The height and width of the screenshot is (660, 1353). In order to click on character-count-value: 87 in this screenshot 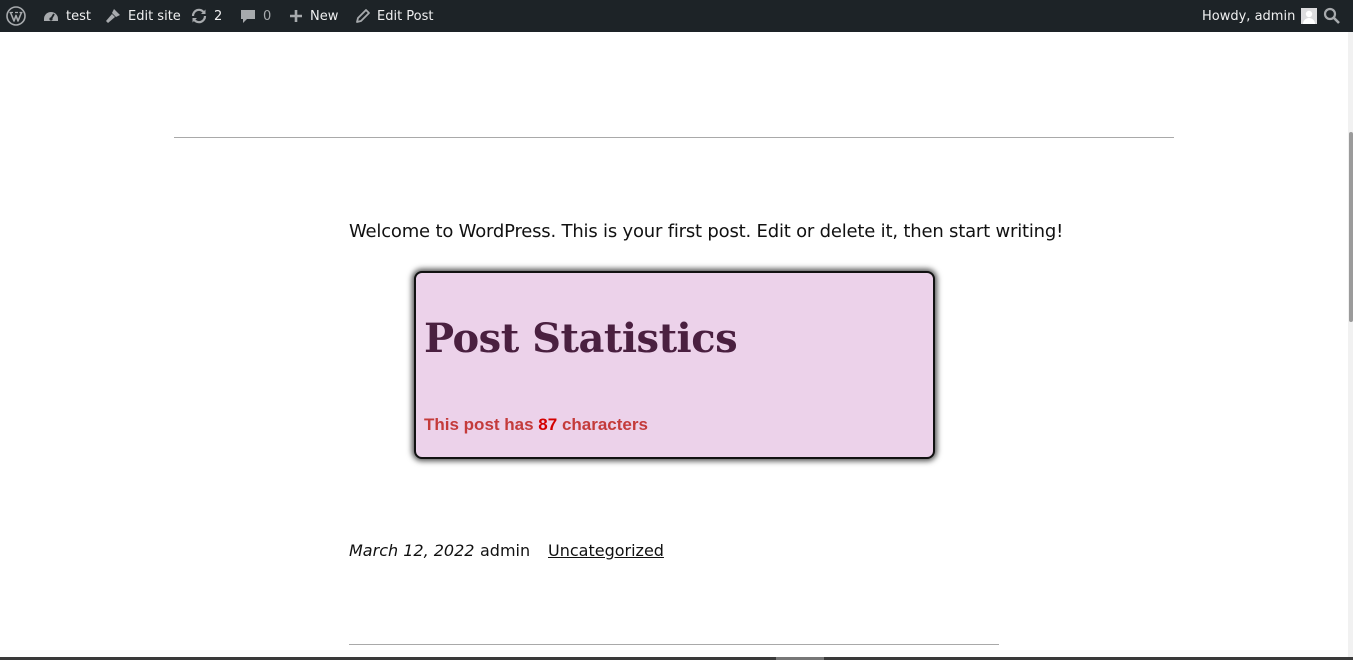, I will do `click(548, 424)`.